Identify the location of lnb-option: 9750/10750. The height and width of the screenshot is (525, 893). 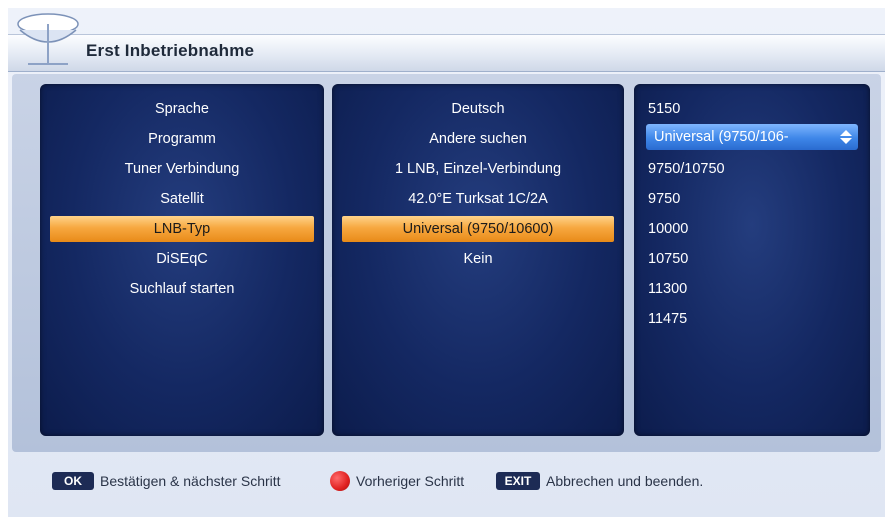
(755, 169).